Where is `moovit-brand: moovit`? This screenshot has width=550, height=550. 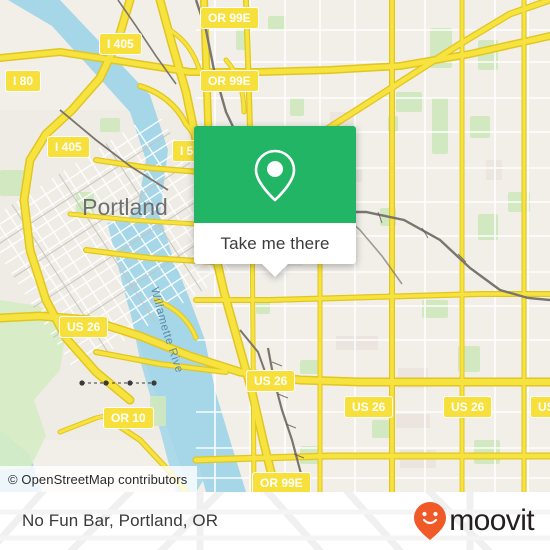
moovit-brand: moovit is located at coordinates (474, 521).